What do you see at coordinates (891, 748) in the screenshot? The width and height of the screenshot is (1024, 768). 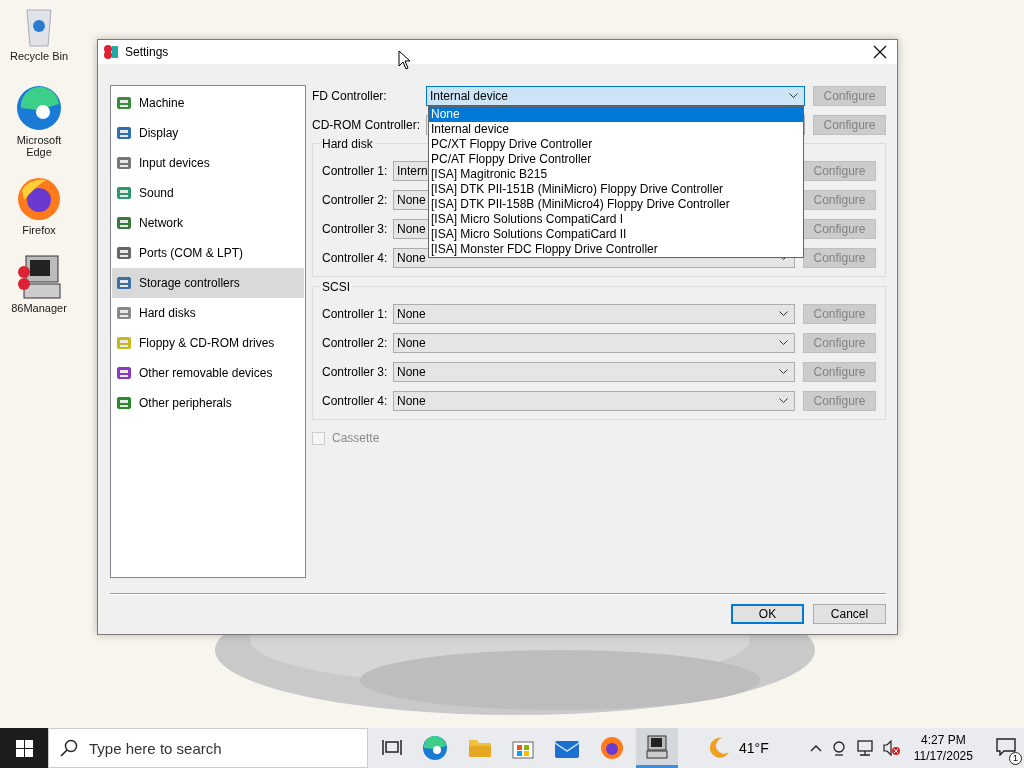 I see `muted-speaker-icon` at bounding box center [891, 748].